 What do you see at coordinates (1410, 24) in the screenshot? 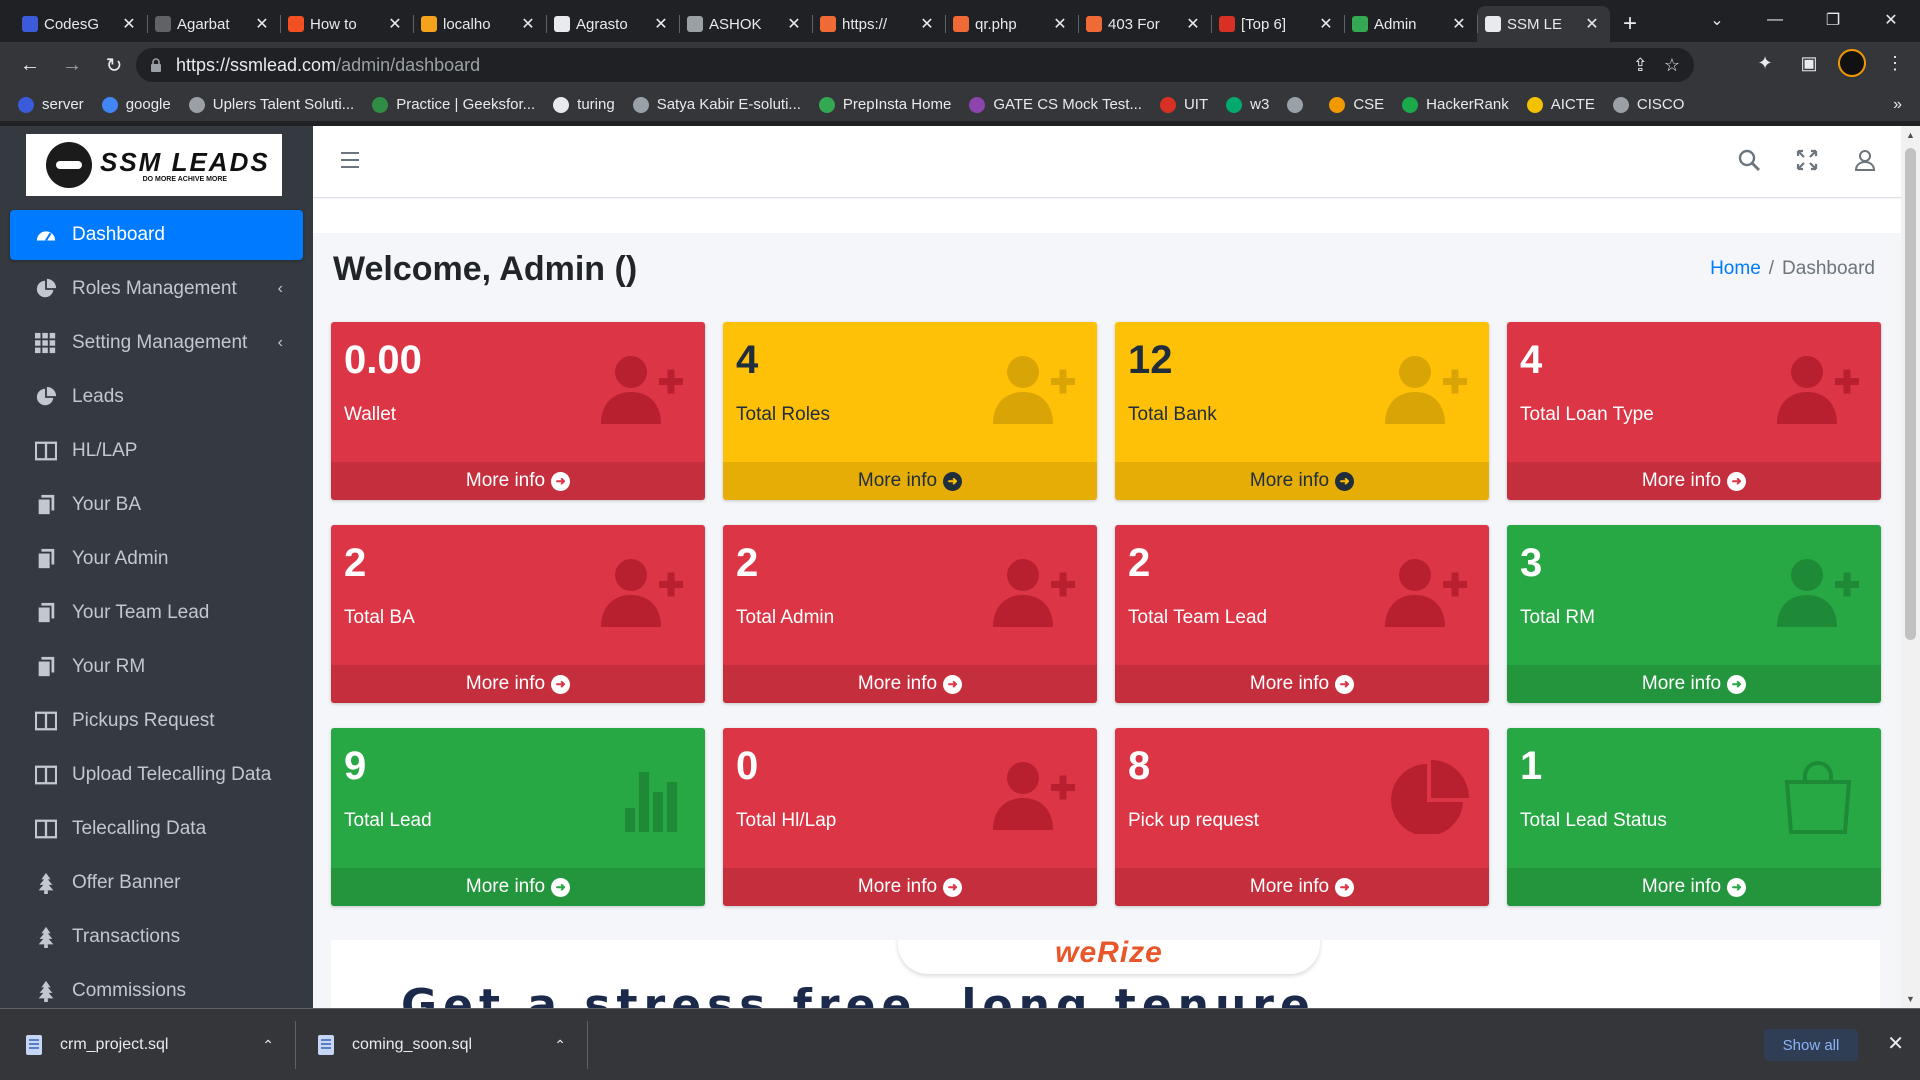
I see `browser-tab: Admin ✕` at bounding box center [1410, 24].